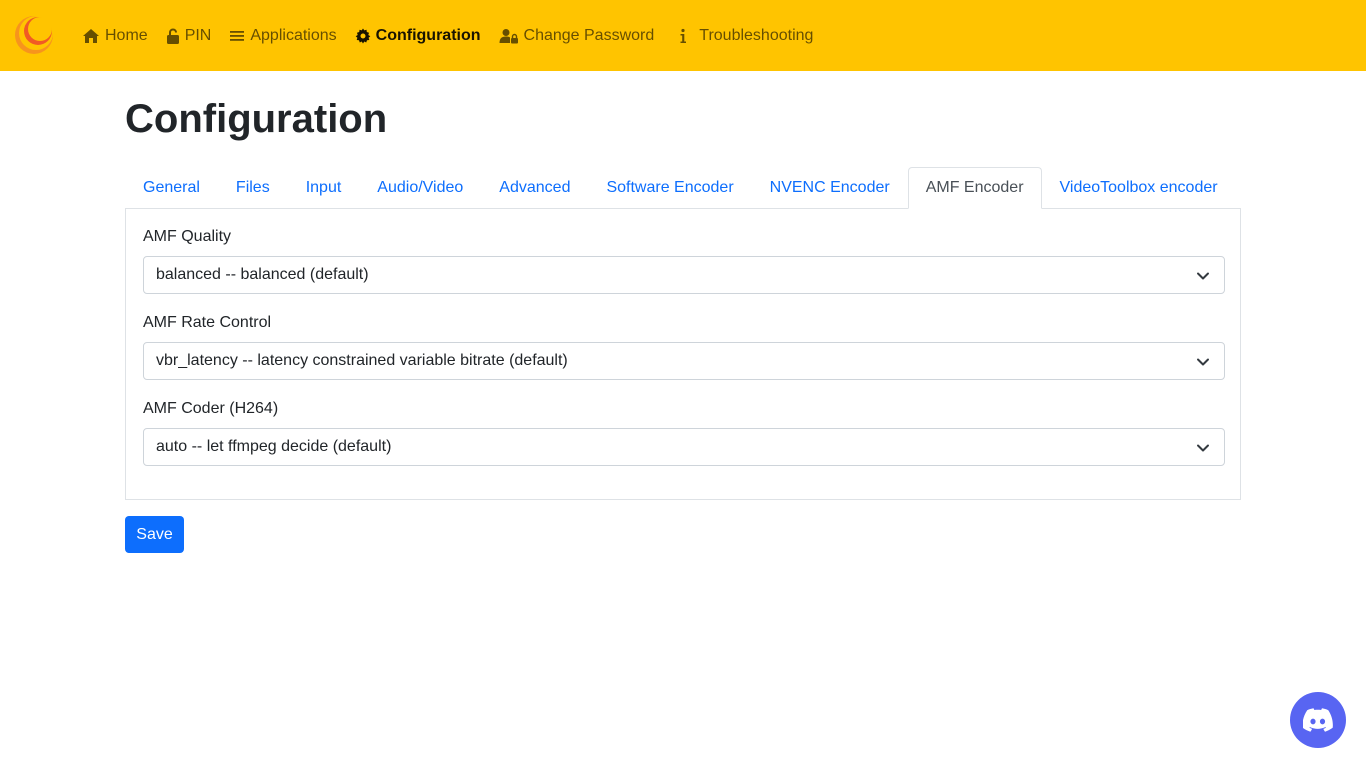 Image resolution: width=1366 pixels, height=768 pixels. Describe the element at coordinates (756, 35) in the screenshot. I see `nav-label-troubleshooting: Troubleshooting` at that location.